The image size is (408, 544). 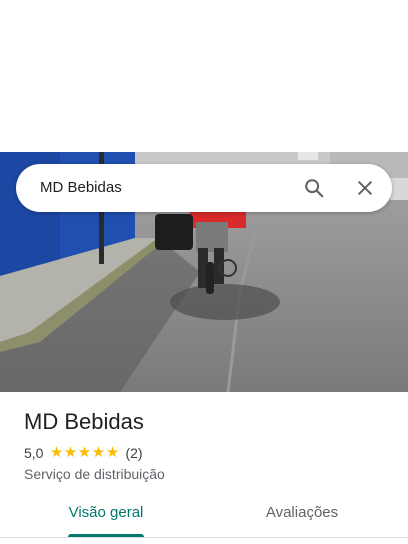 What do you see at coordinates (81, 188) in the screenshot?
I see `search-input: MD Bebidas` at bounding box center [81, 188].